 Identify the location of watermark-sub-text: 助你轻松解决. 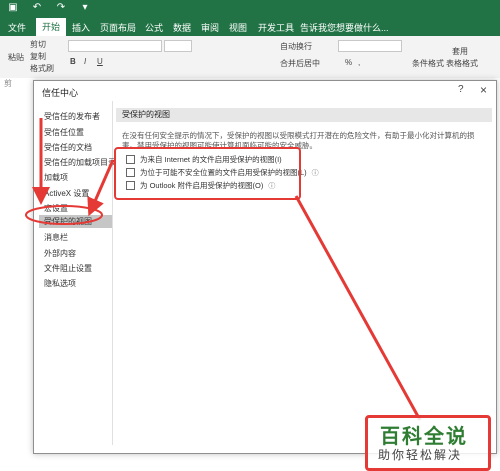
(420, 455).